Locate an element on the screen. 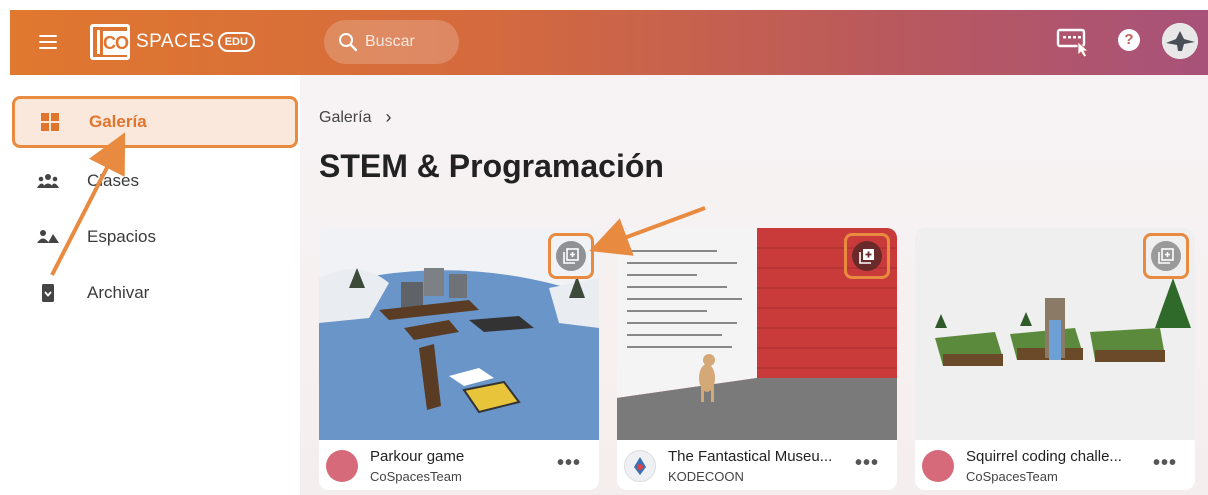 This screenshot has height=495, width=1208. spaces-icon is located at coordinates (48, 236).